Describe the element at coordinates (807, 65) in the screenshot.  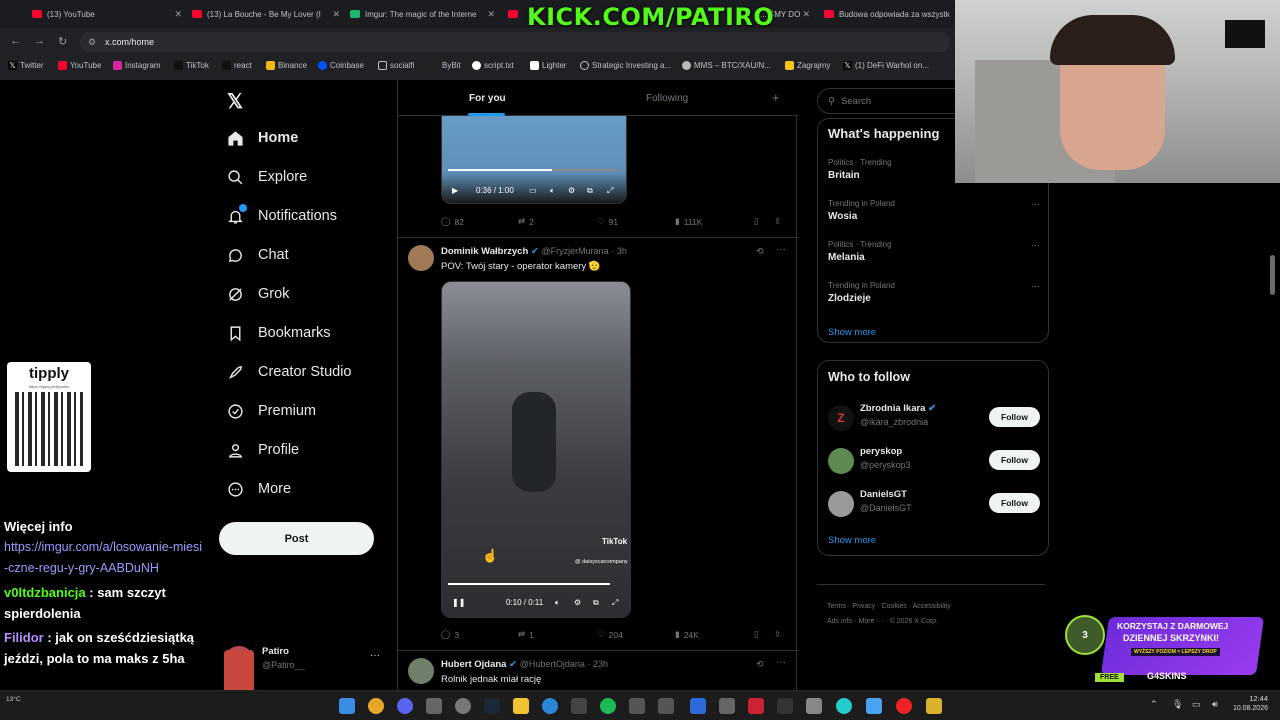
I see `bookmark: Zagrajmy` at that location.